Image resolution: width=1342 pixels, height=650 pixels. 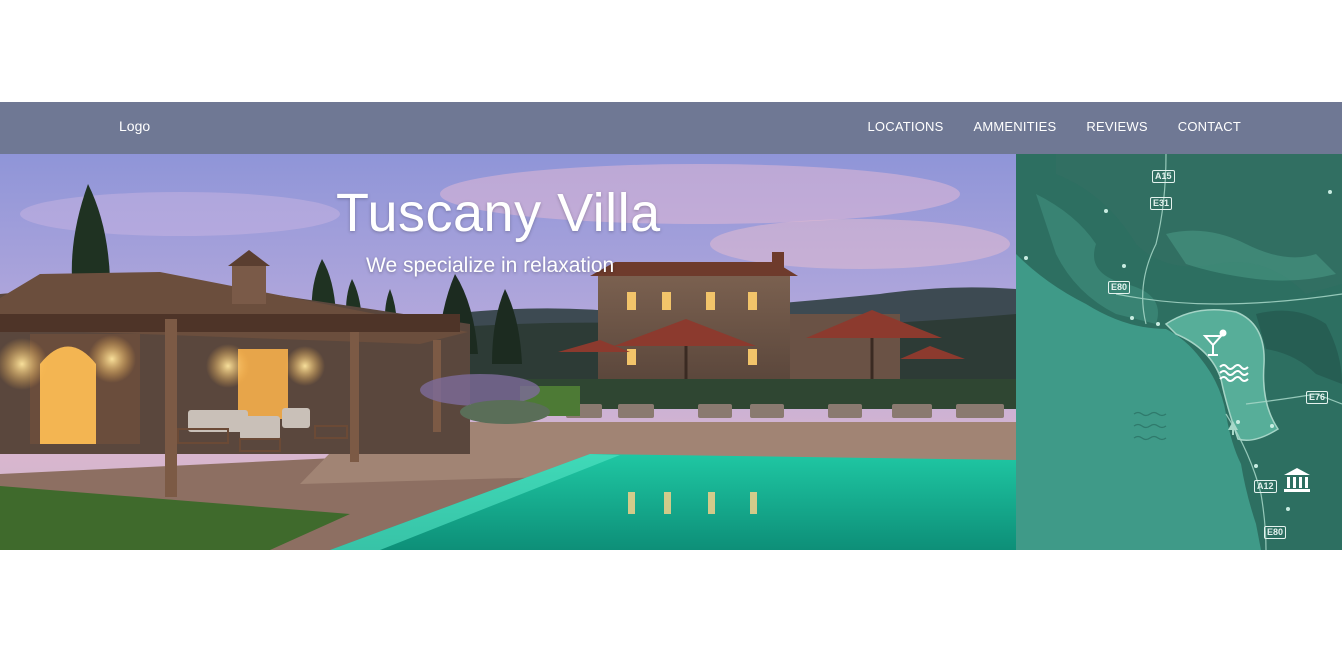 What do you see at coordinates (1214, 342) in the screenshot?
I see `cocktail-icon` at bounding box center [1214, 342].